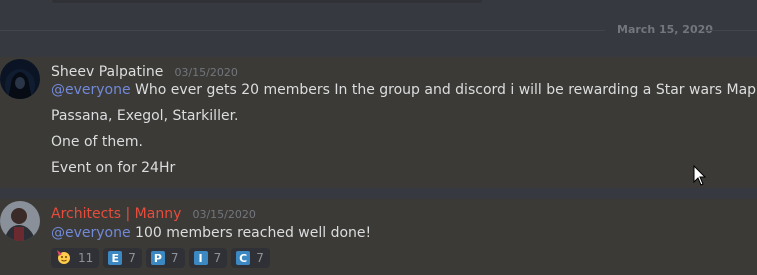  I want to click on message-line: Event on for 24Hr, so click(113, 168).